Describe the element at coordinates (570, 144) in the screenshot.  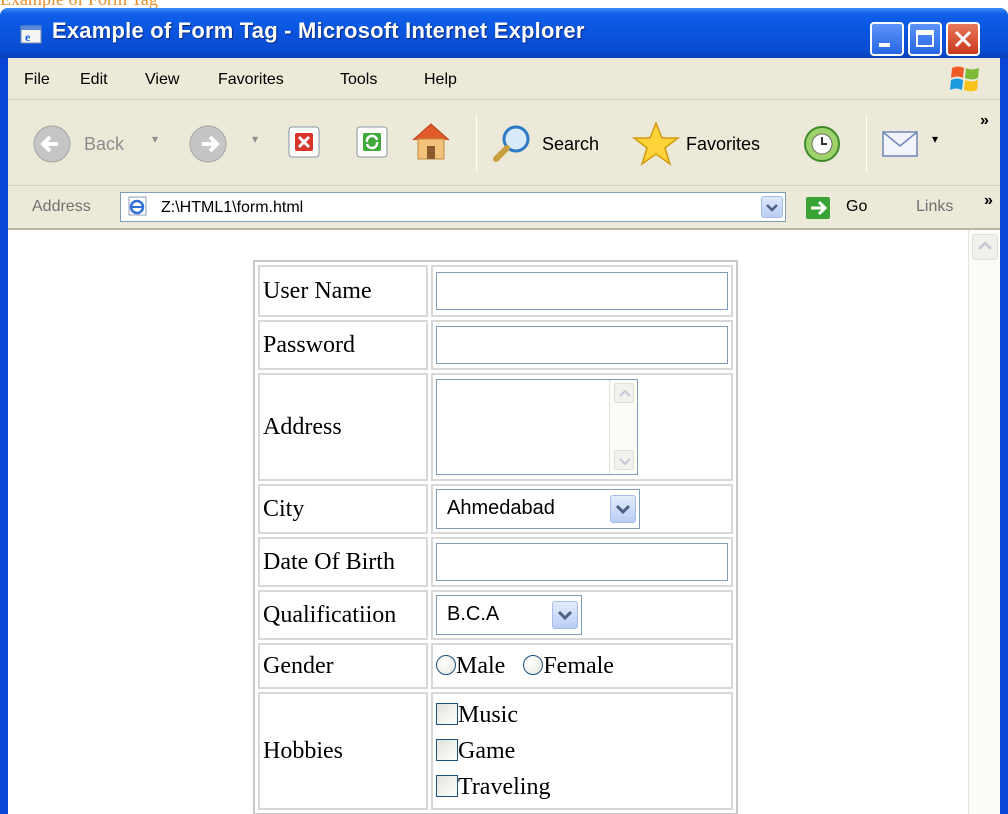
I see `search-button-label: Search` at that location.